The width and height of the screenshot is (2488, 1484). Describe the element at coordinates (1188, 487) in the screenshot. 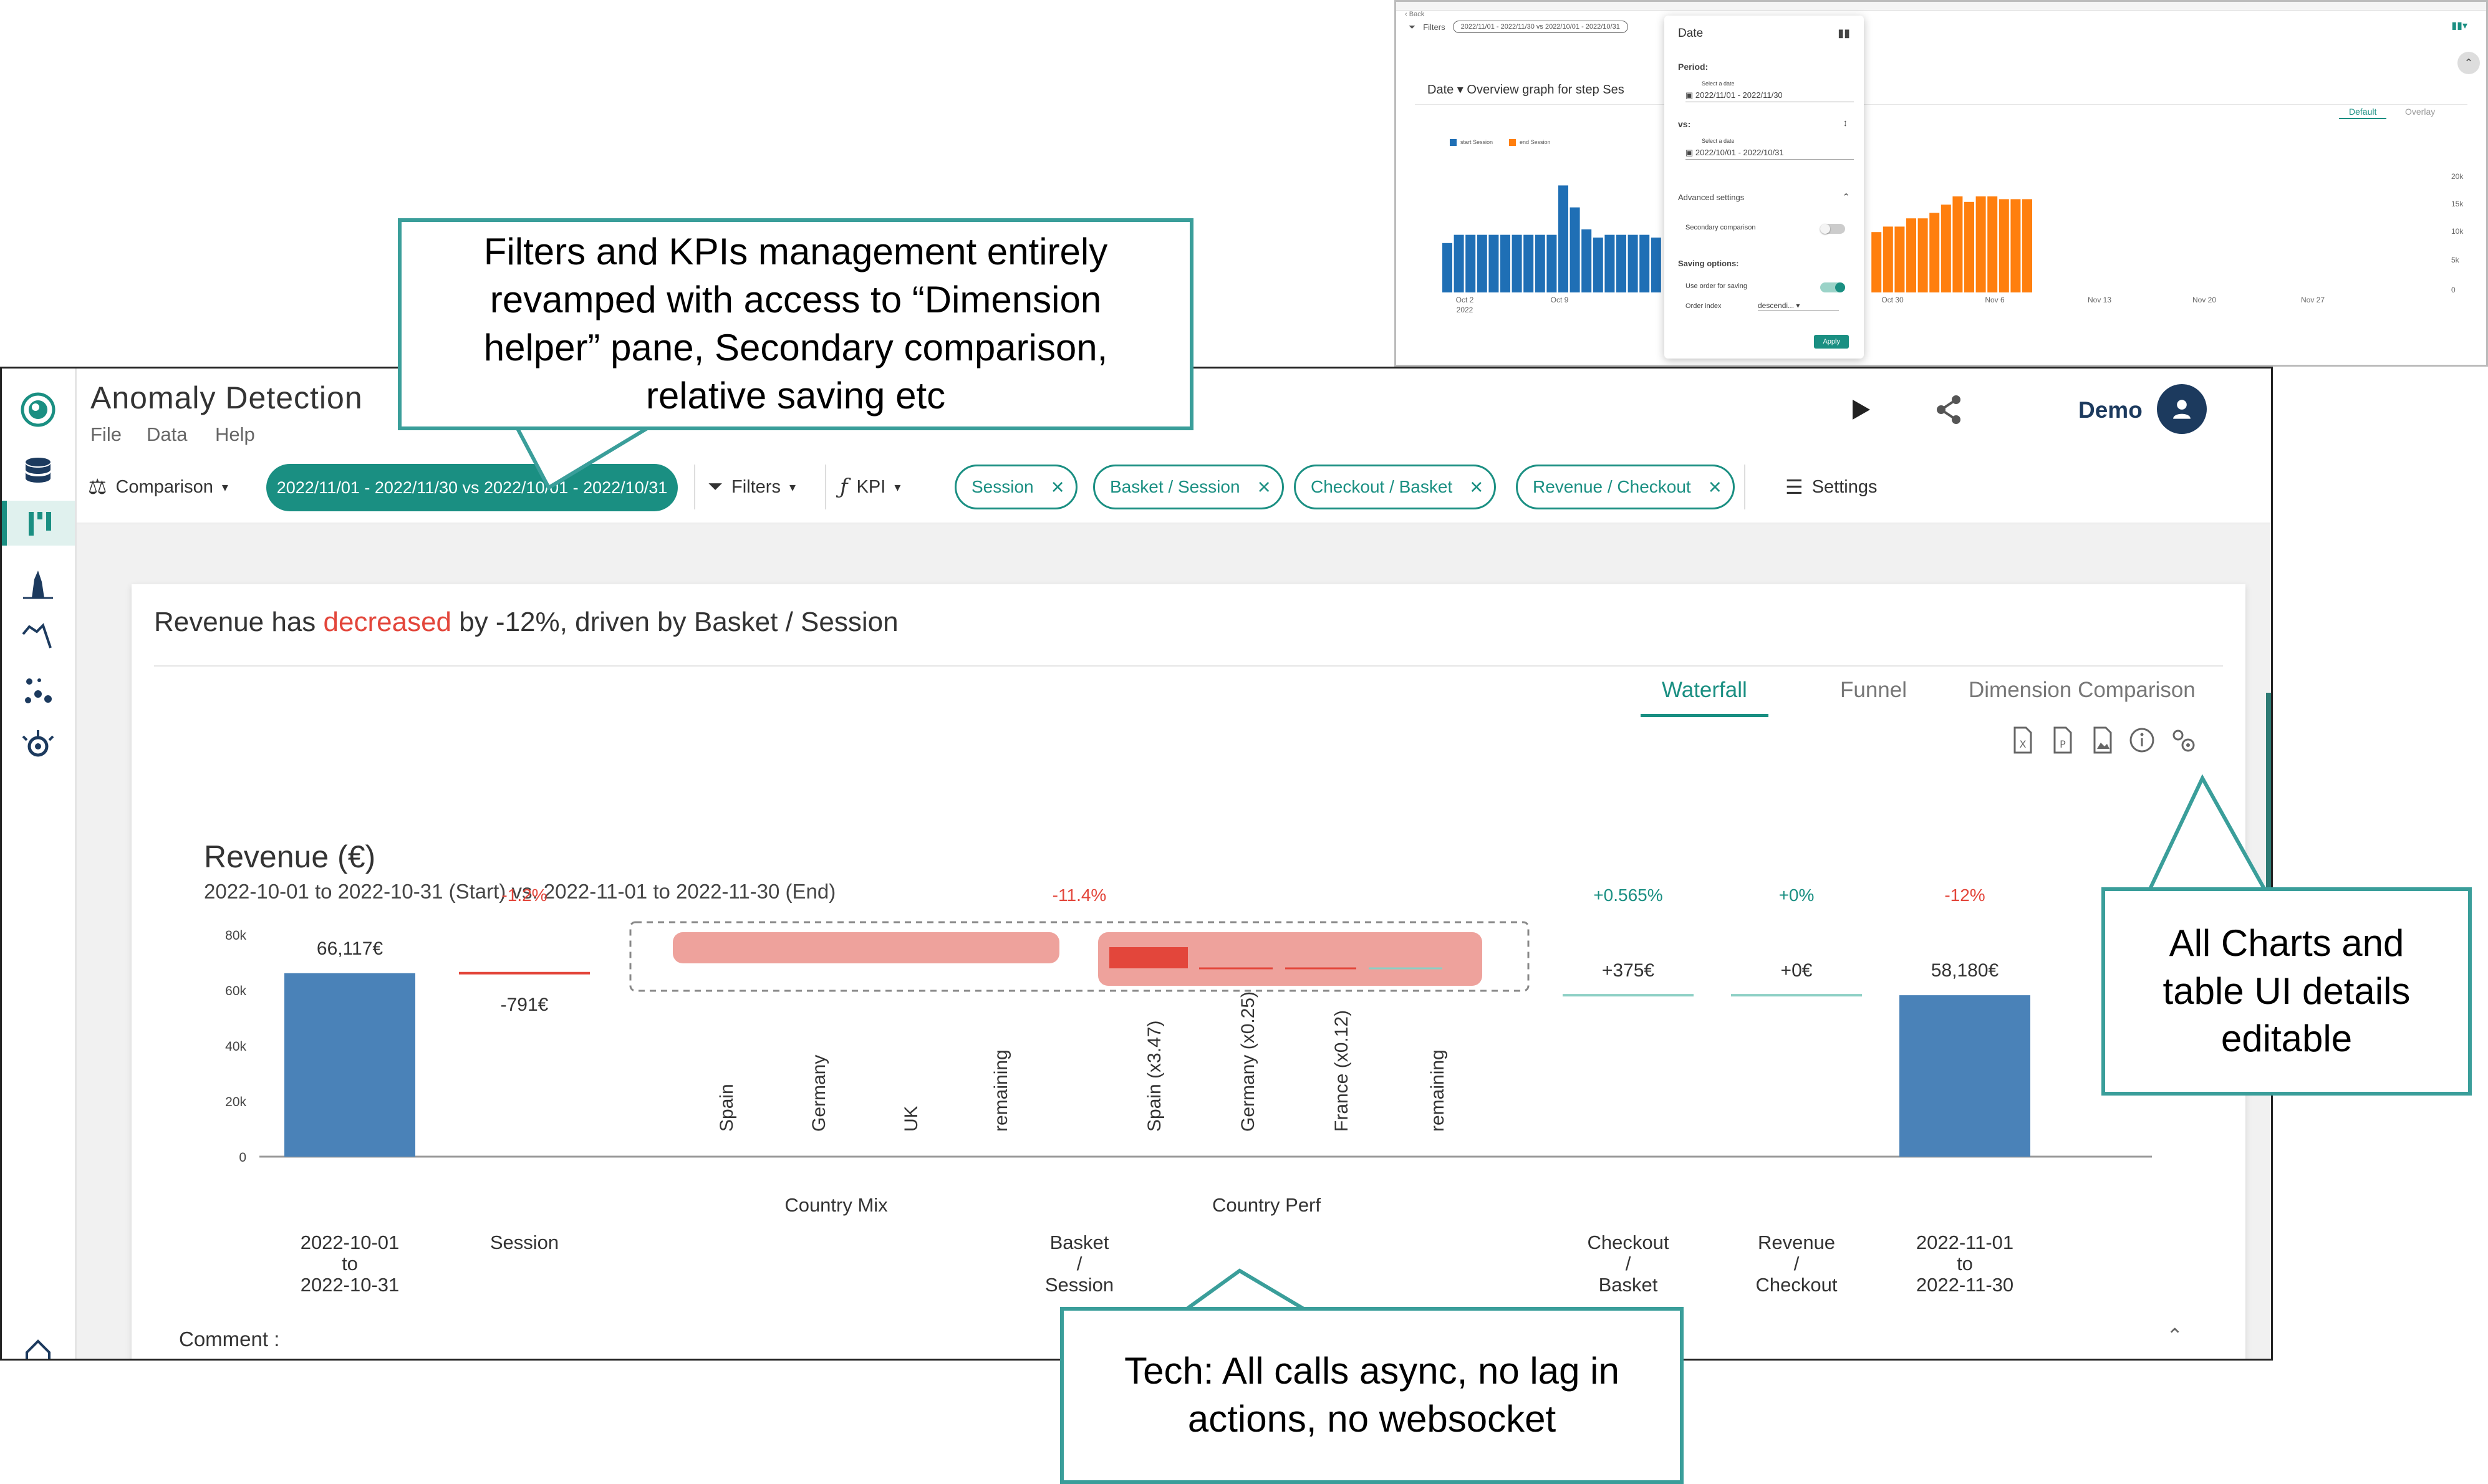

I see `kpi-pill-basket-session: Basket / Session ×` at that location.